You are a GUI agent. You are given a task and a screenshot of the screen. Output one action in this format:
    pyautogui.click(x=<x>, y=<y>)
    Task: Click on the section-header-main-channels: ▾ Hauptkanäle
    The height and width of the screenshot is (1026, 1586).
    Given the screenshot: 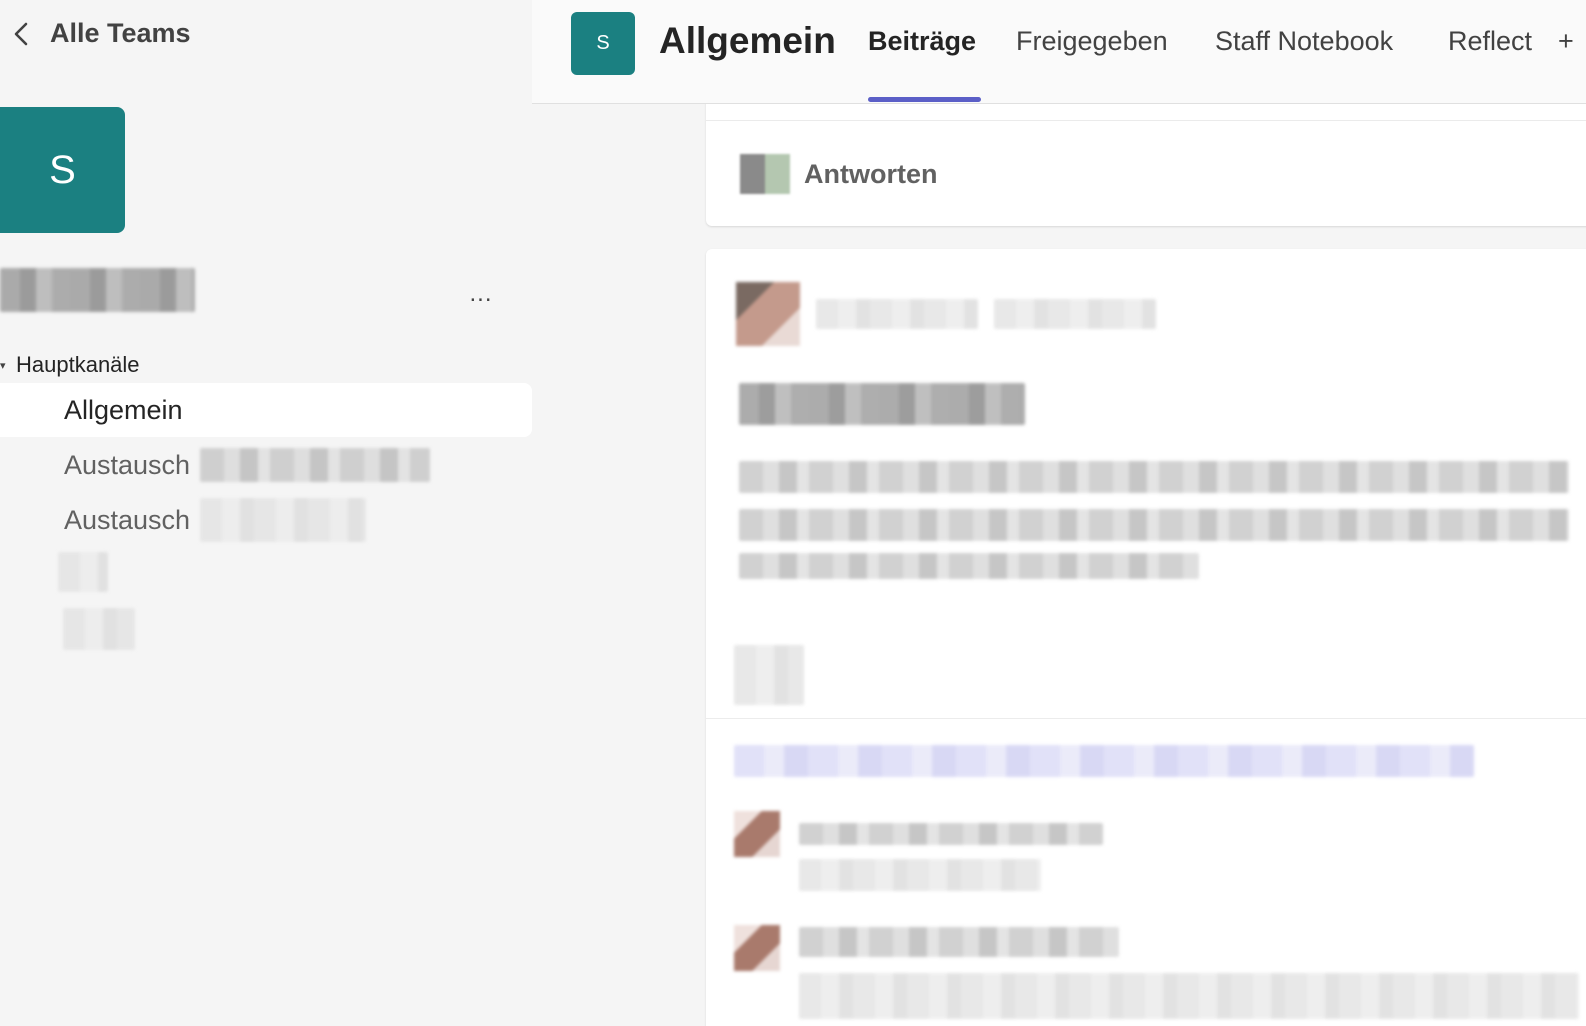 What is the action you would take?
    pyautogui.click(x=70, y=365)
    